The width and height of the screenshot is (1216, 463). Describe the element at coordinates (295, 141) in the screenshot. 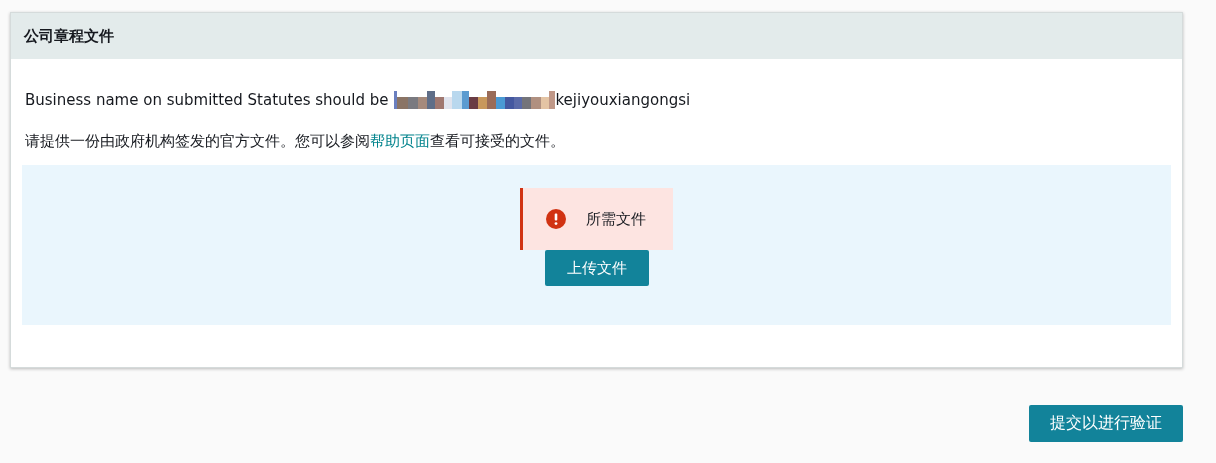

I see `instructions-text: 请提供一份由政府机构签发的官方文件。您可以参阅帮助页面查看可接受的文件。` at that location.